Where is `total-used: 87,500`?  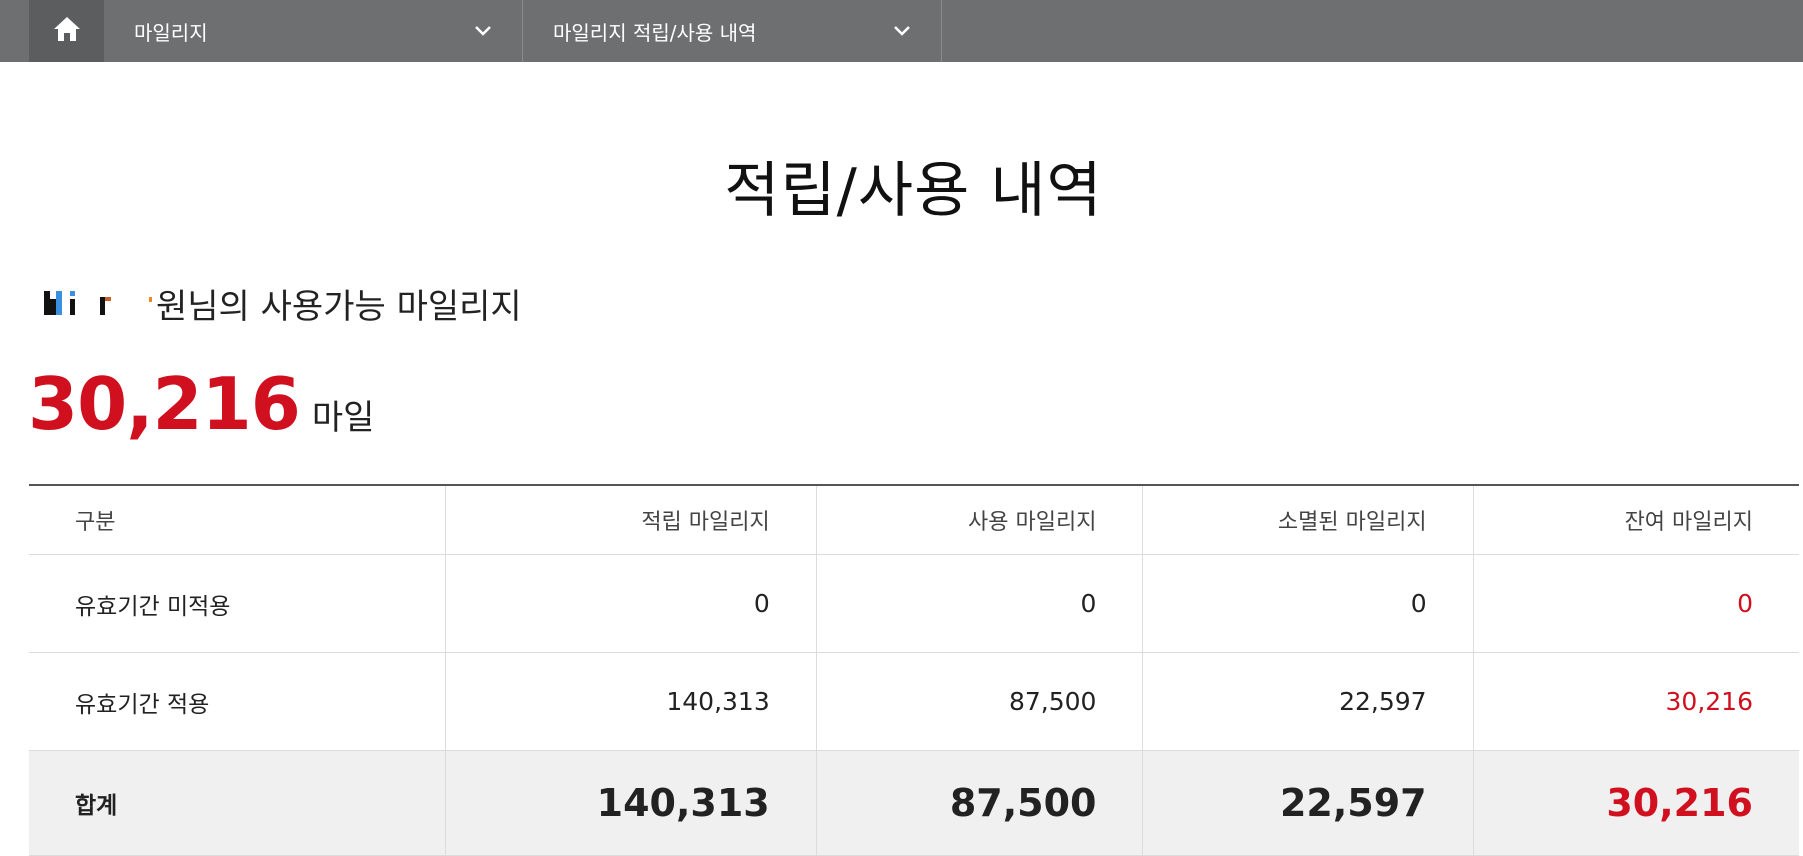 total-used: 87,500 is located at coordinates (979, 803).